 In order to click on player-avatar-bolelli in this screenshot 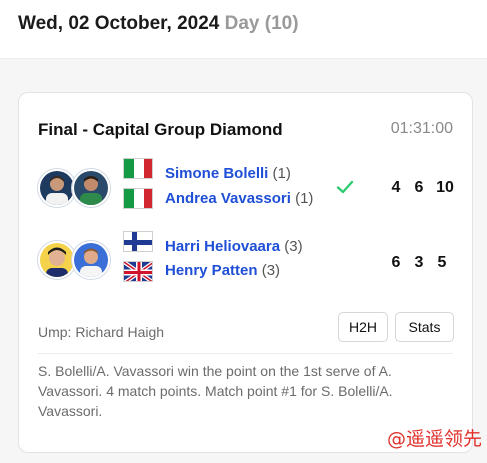, I will do `click(57, 188)`.